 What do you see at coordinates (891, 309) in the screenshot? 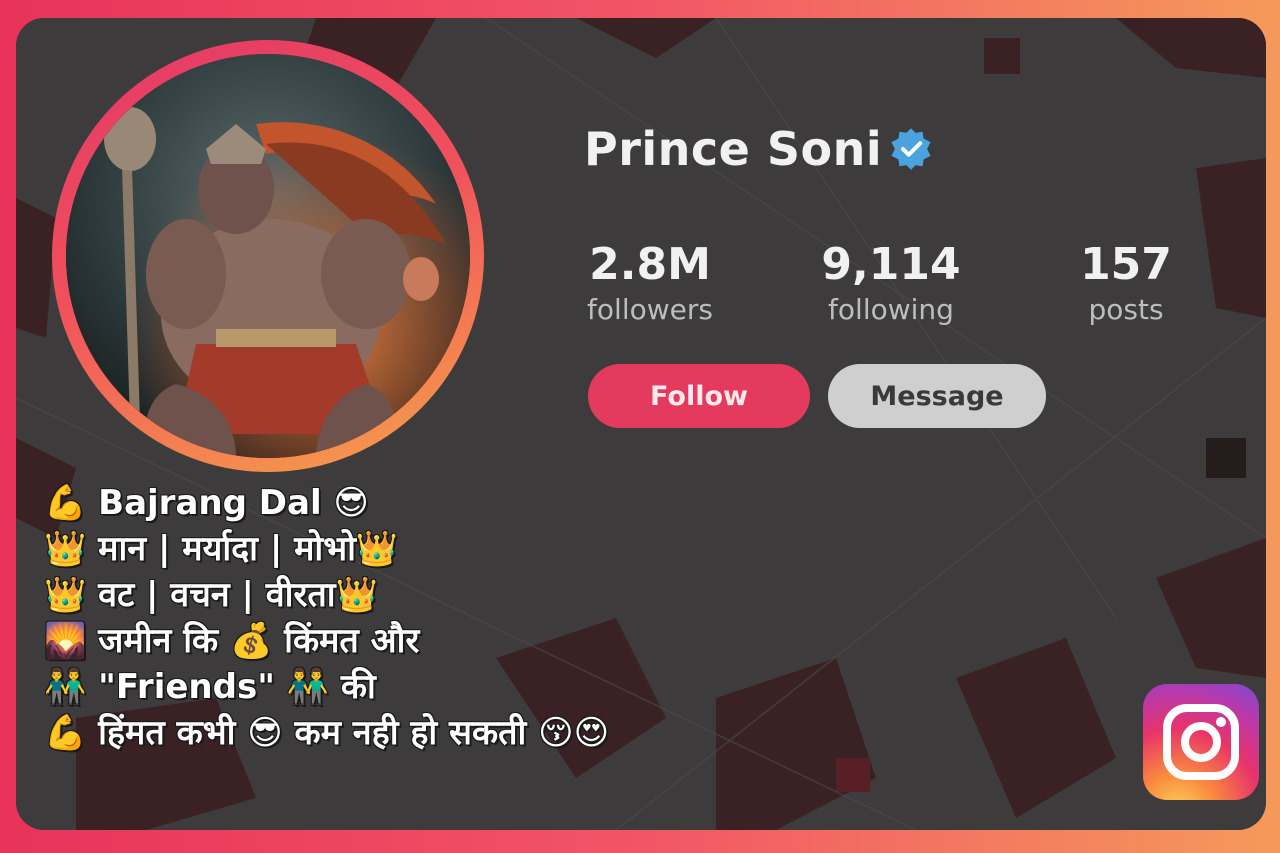
I see `following-label: following` at bounding box center [891, 309].